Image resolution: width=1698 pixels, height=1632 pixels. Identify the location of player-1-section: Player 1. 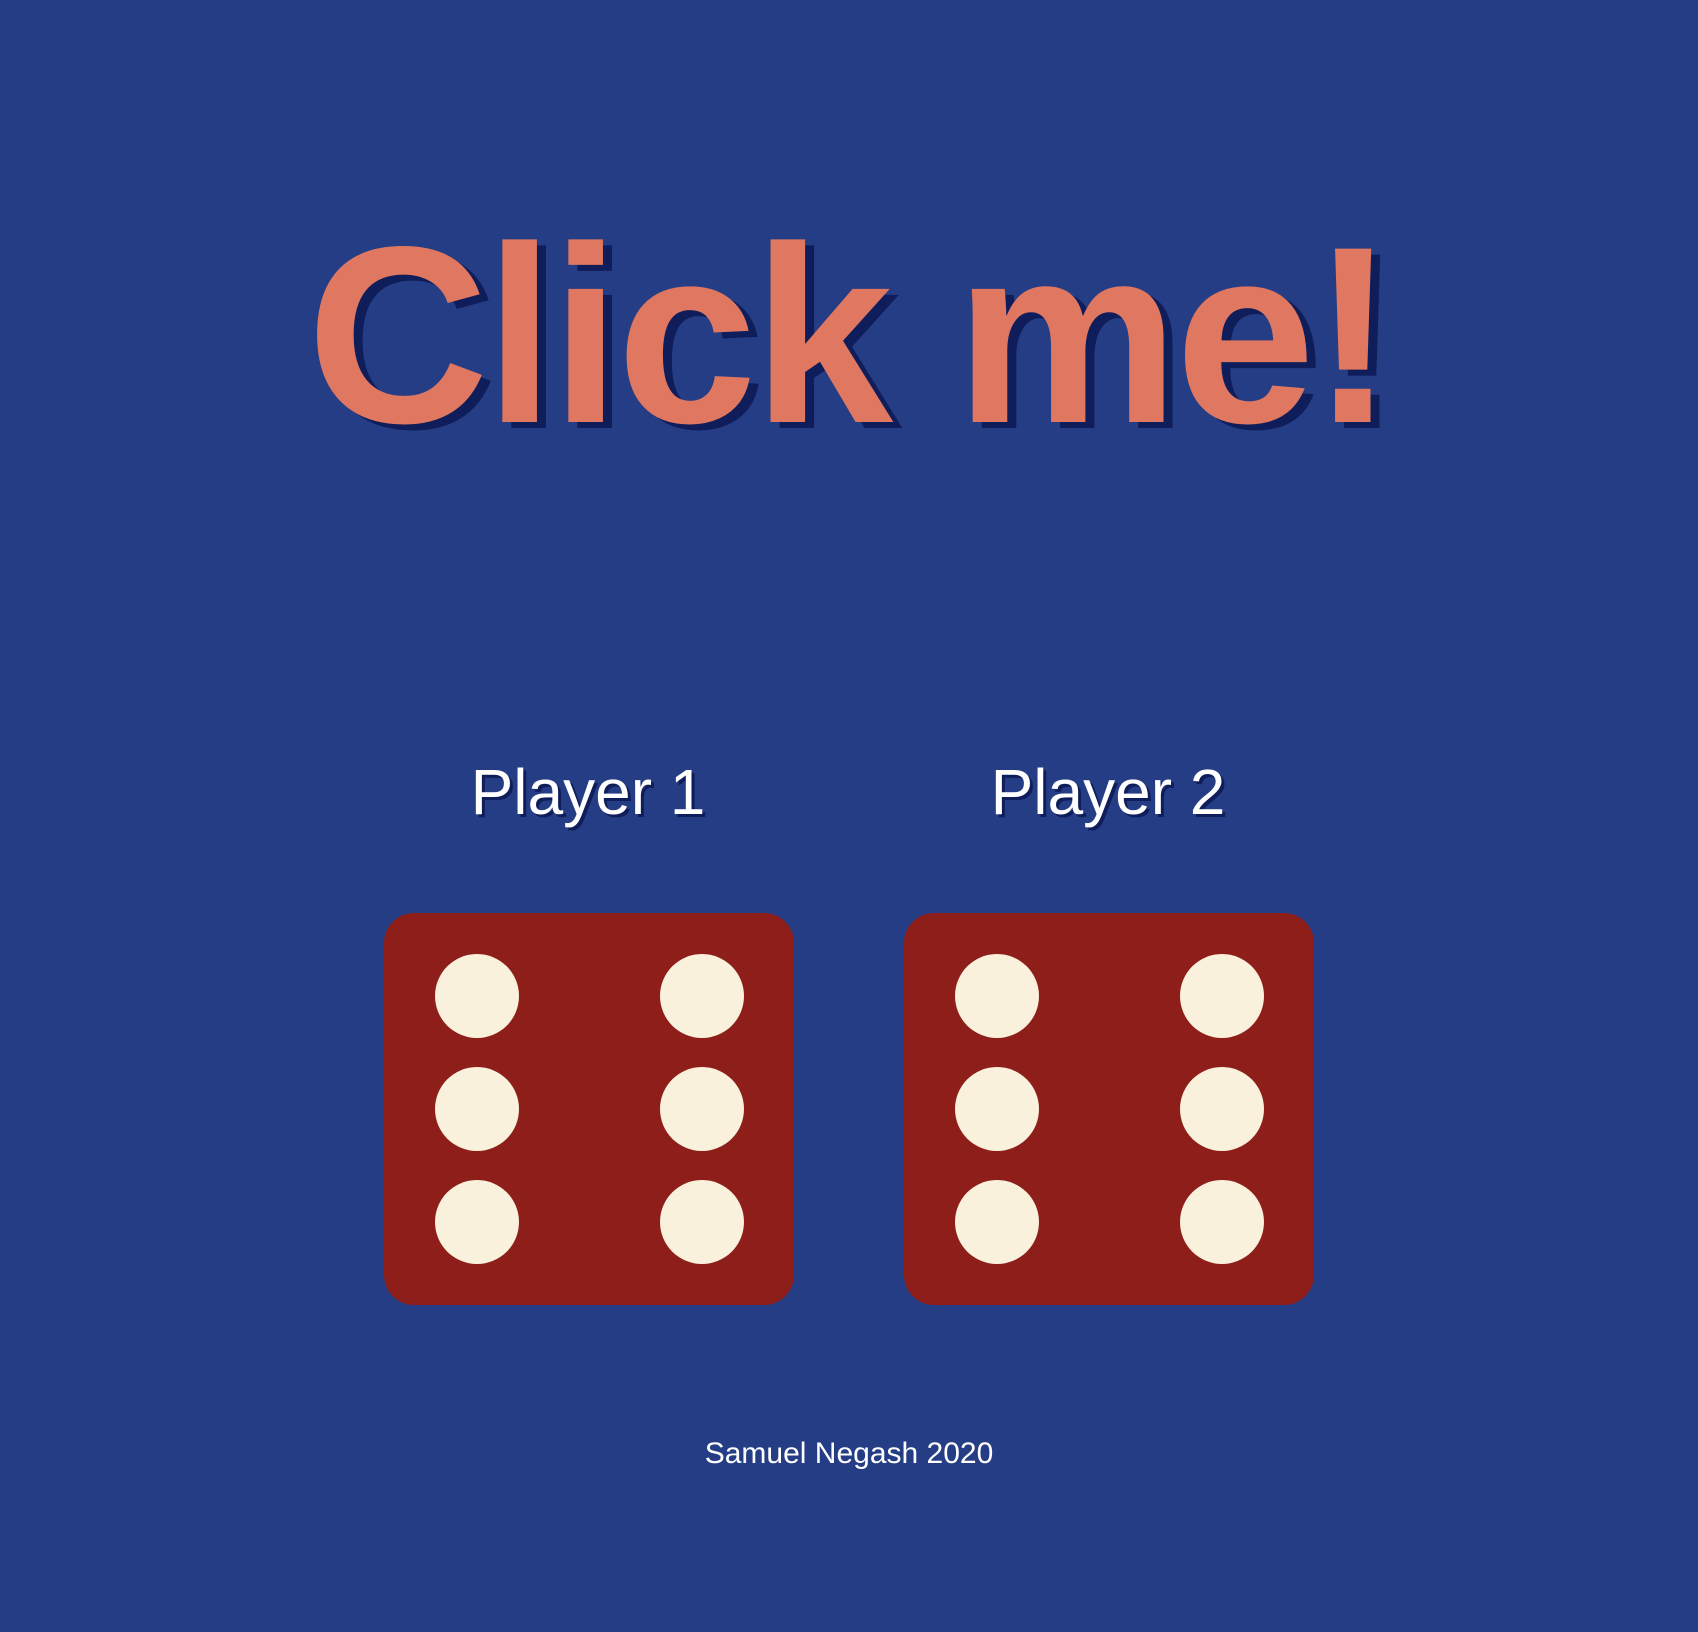
(588, 792).